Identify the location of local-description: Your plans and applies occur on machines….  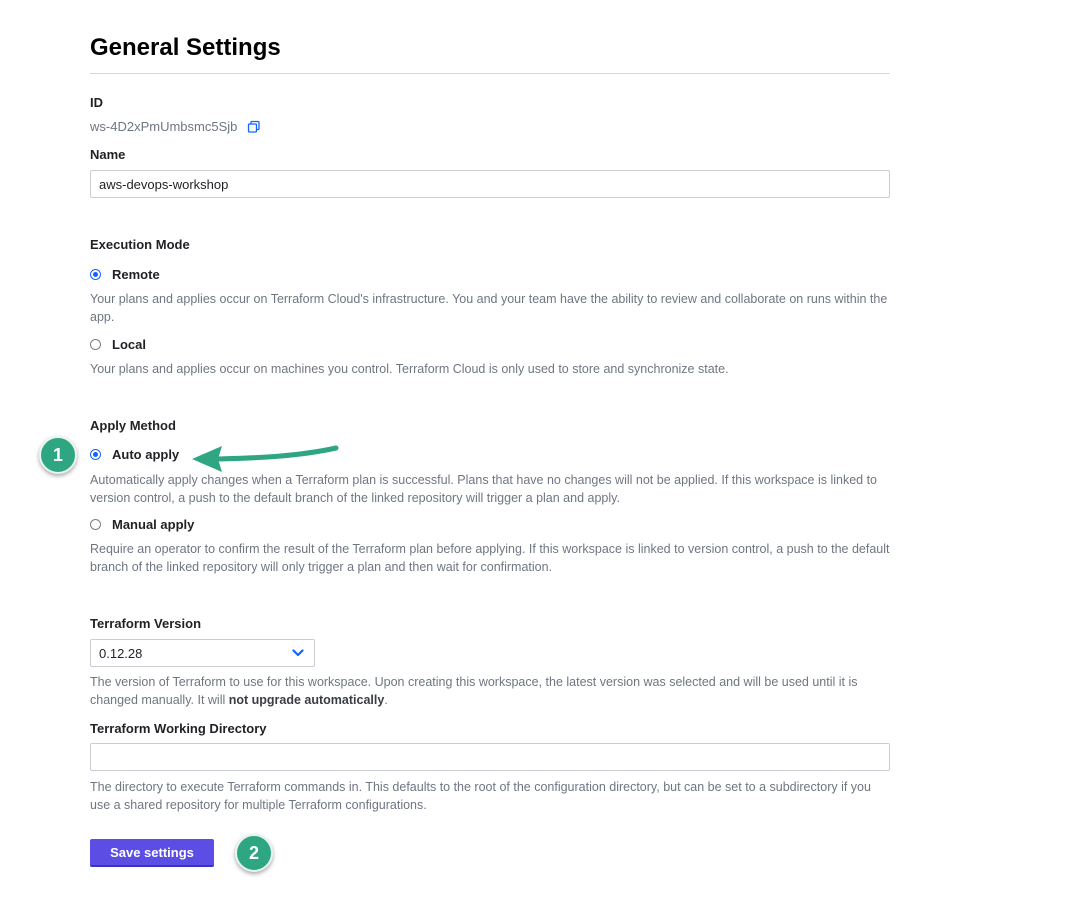
(409, 369).